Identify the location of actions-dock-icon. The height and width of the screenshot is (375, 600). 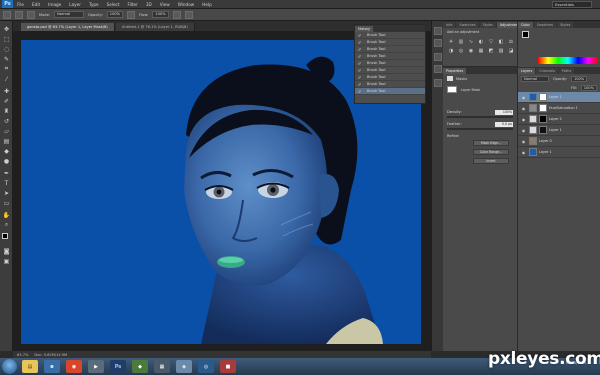
(438, 43).